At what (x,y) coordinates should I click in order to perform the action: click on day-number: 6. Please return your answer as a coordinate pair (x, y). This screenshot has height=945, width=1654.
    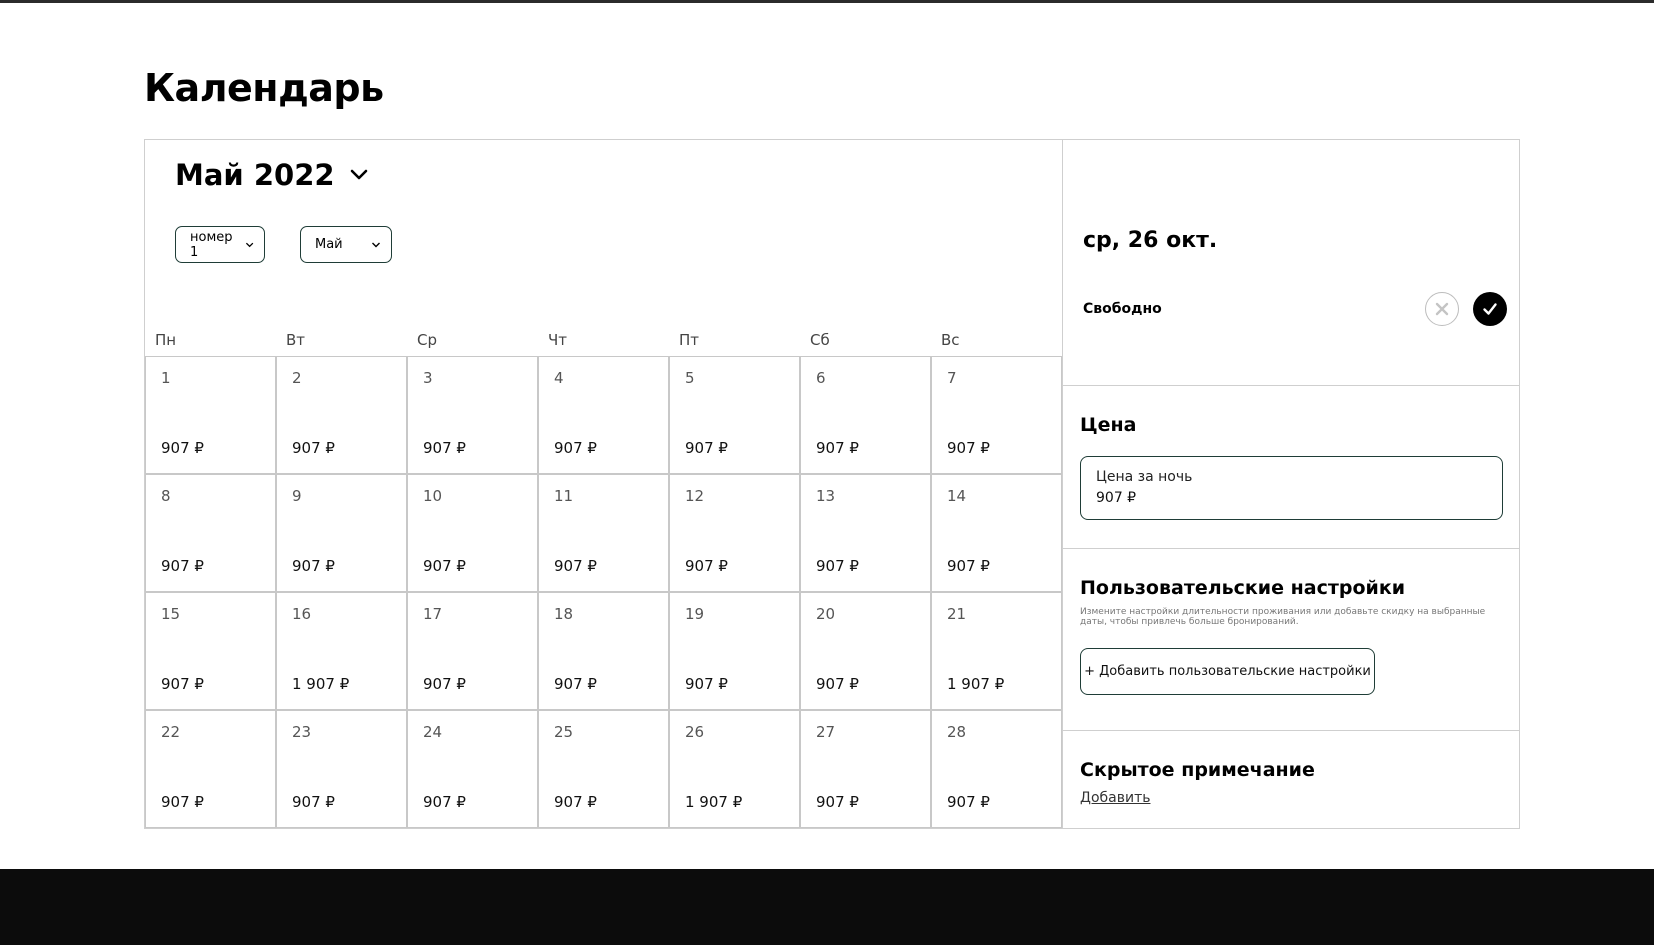
    Looking at the image, I should click on (821, 378).